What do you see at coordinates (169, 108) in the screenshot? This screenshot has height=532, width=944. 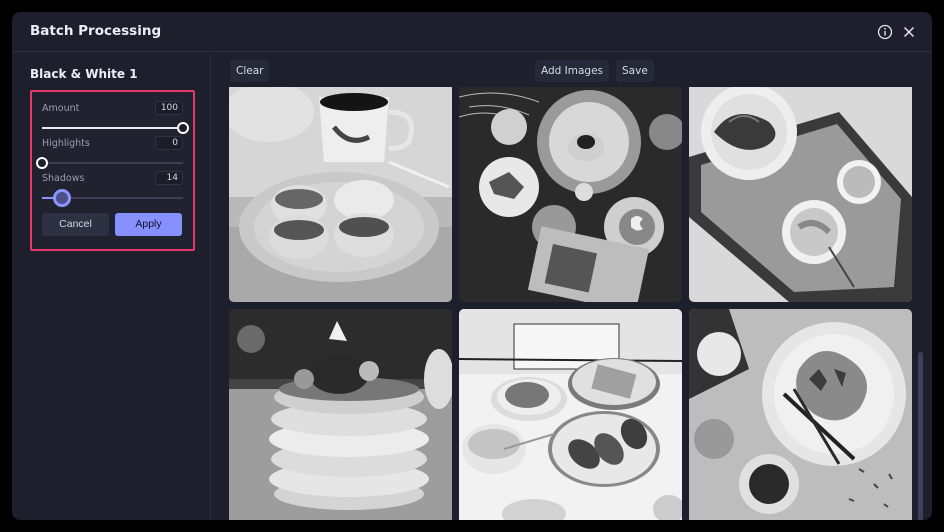 I see `amount-value-field: 100` at bounding box center [169, 108].